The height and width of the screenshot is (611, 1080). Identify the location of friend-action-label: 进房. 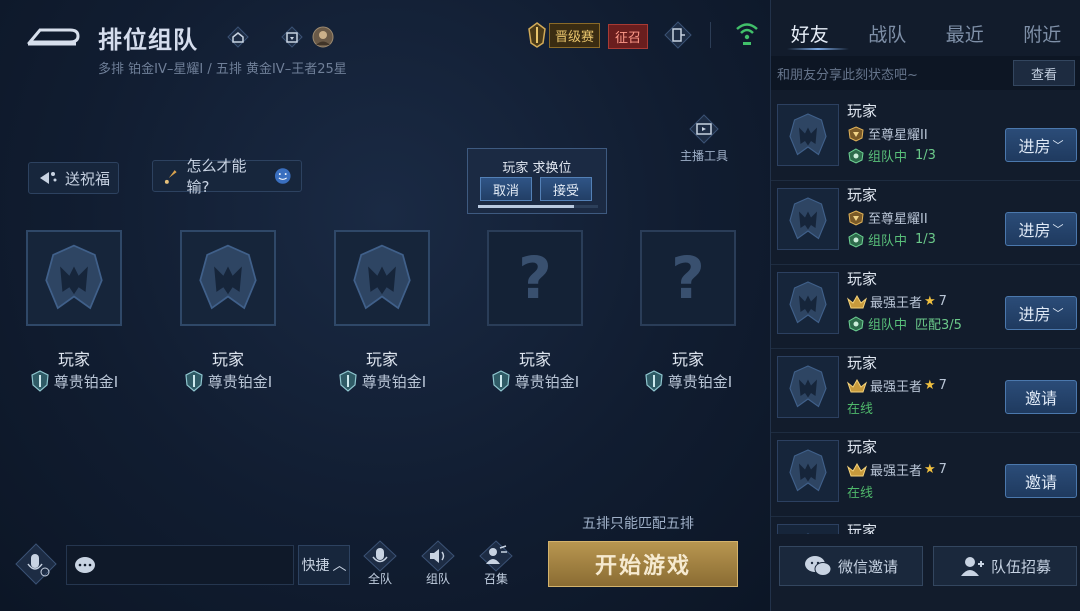
(1034, 146).